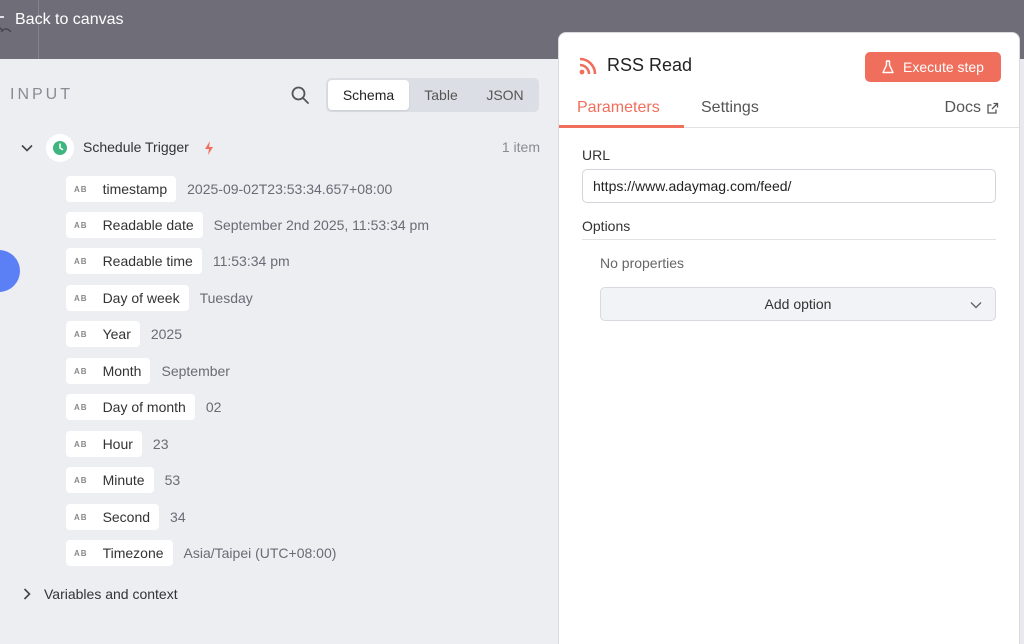 The image size is (1024, 644). I want to click on no-properties-text: No properties, so click(642, 263).